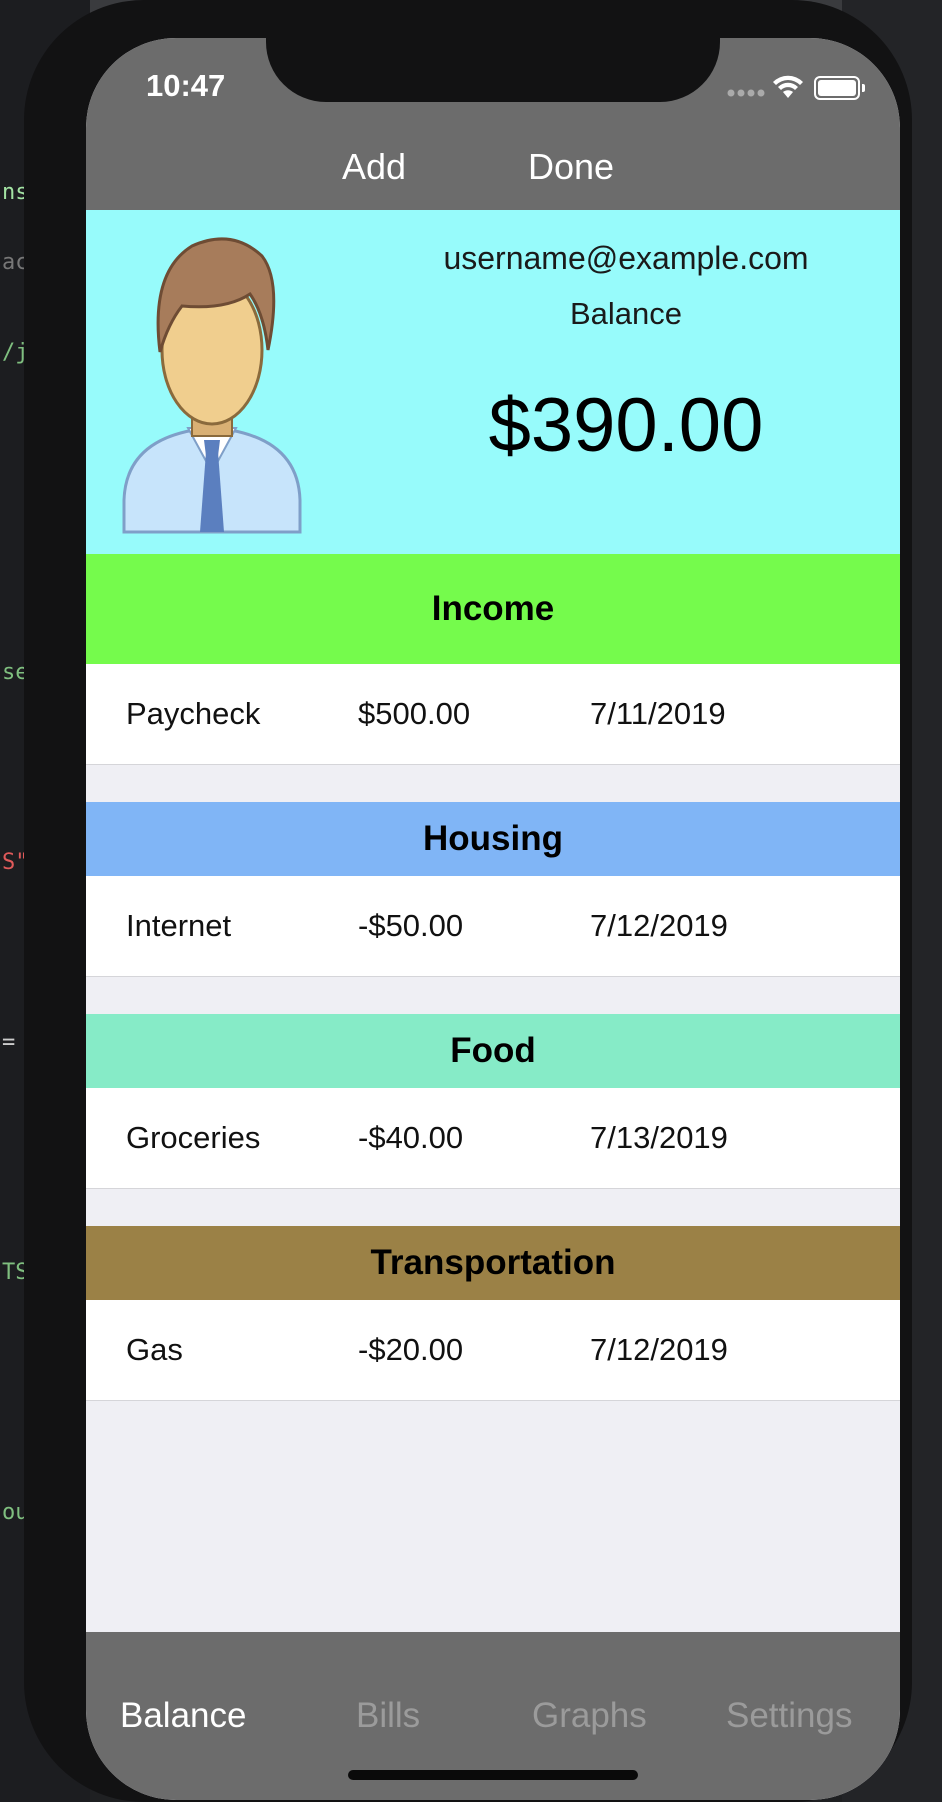 This screenshot has width=942, height=1802. Describe the element at coordinates (788, 86) in the screenshot. I see `wifi-icon` at that location.